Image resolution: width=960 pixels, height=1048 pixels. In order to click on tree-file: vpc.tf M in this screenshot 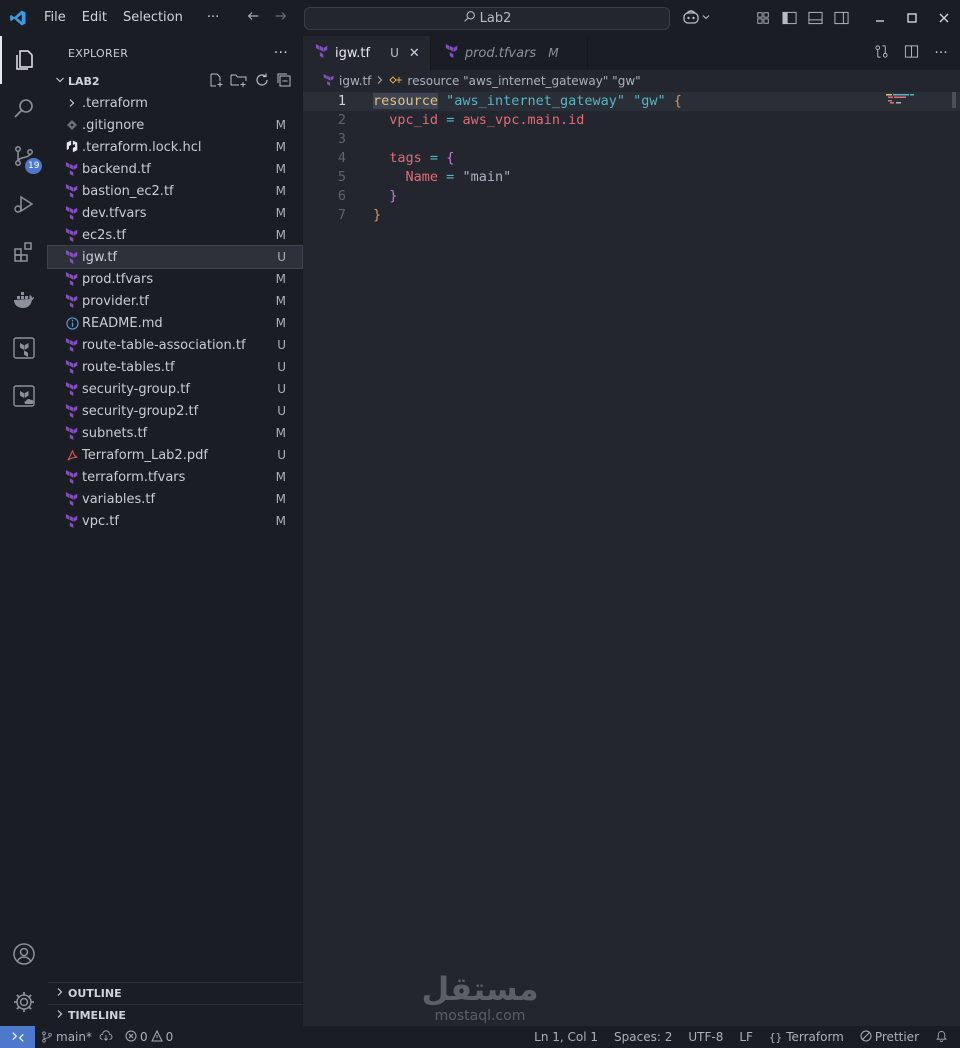, I will do `click(175, 521)`.